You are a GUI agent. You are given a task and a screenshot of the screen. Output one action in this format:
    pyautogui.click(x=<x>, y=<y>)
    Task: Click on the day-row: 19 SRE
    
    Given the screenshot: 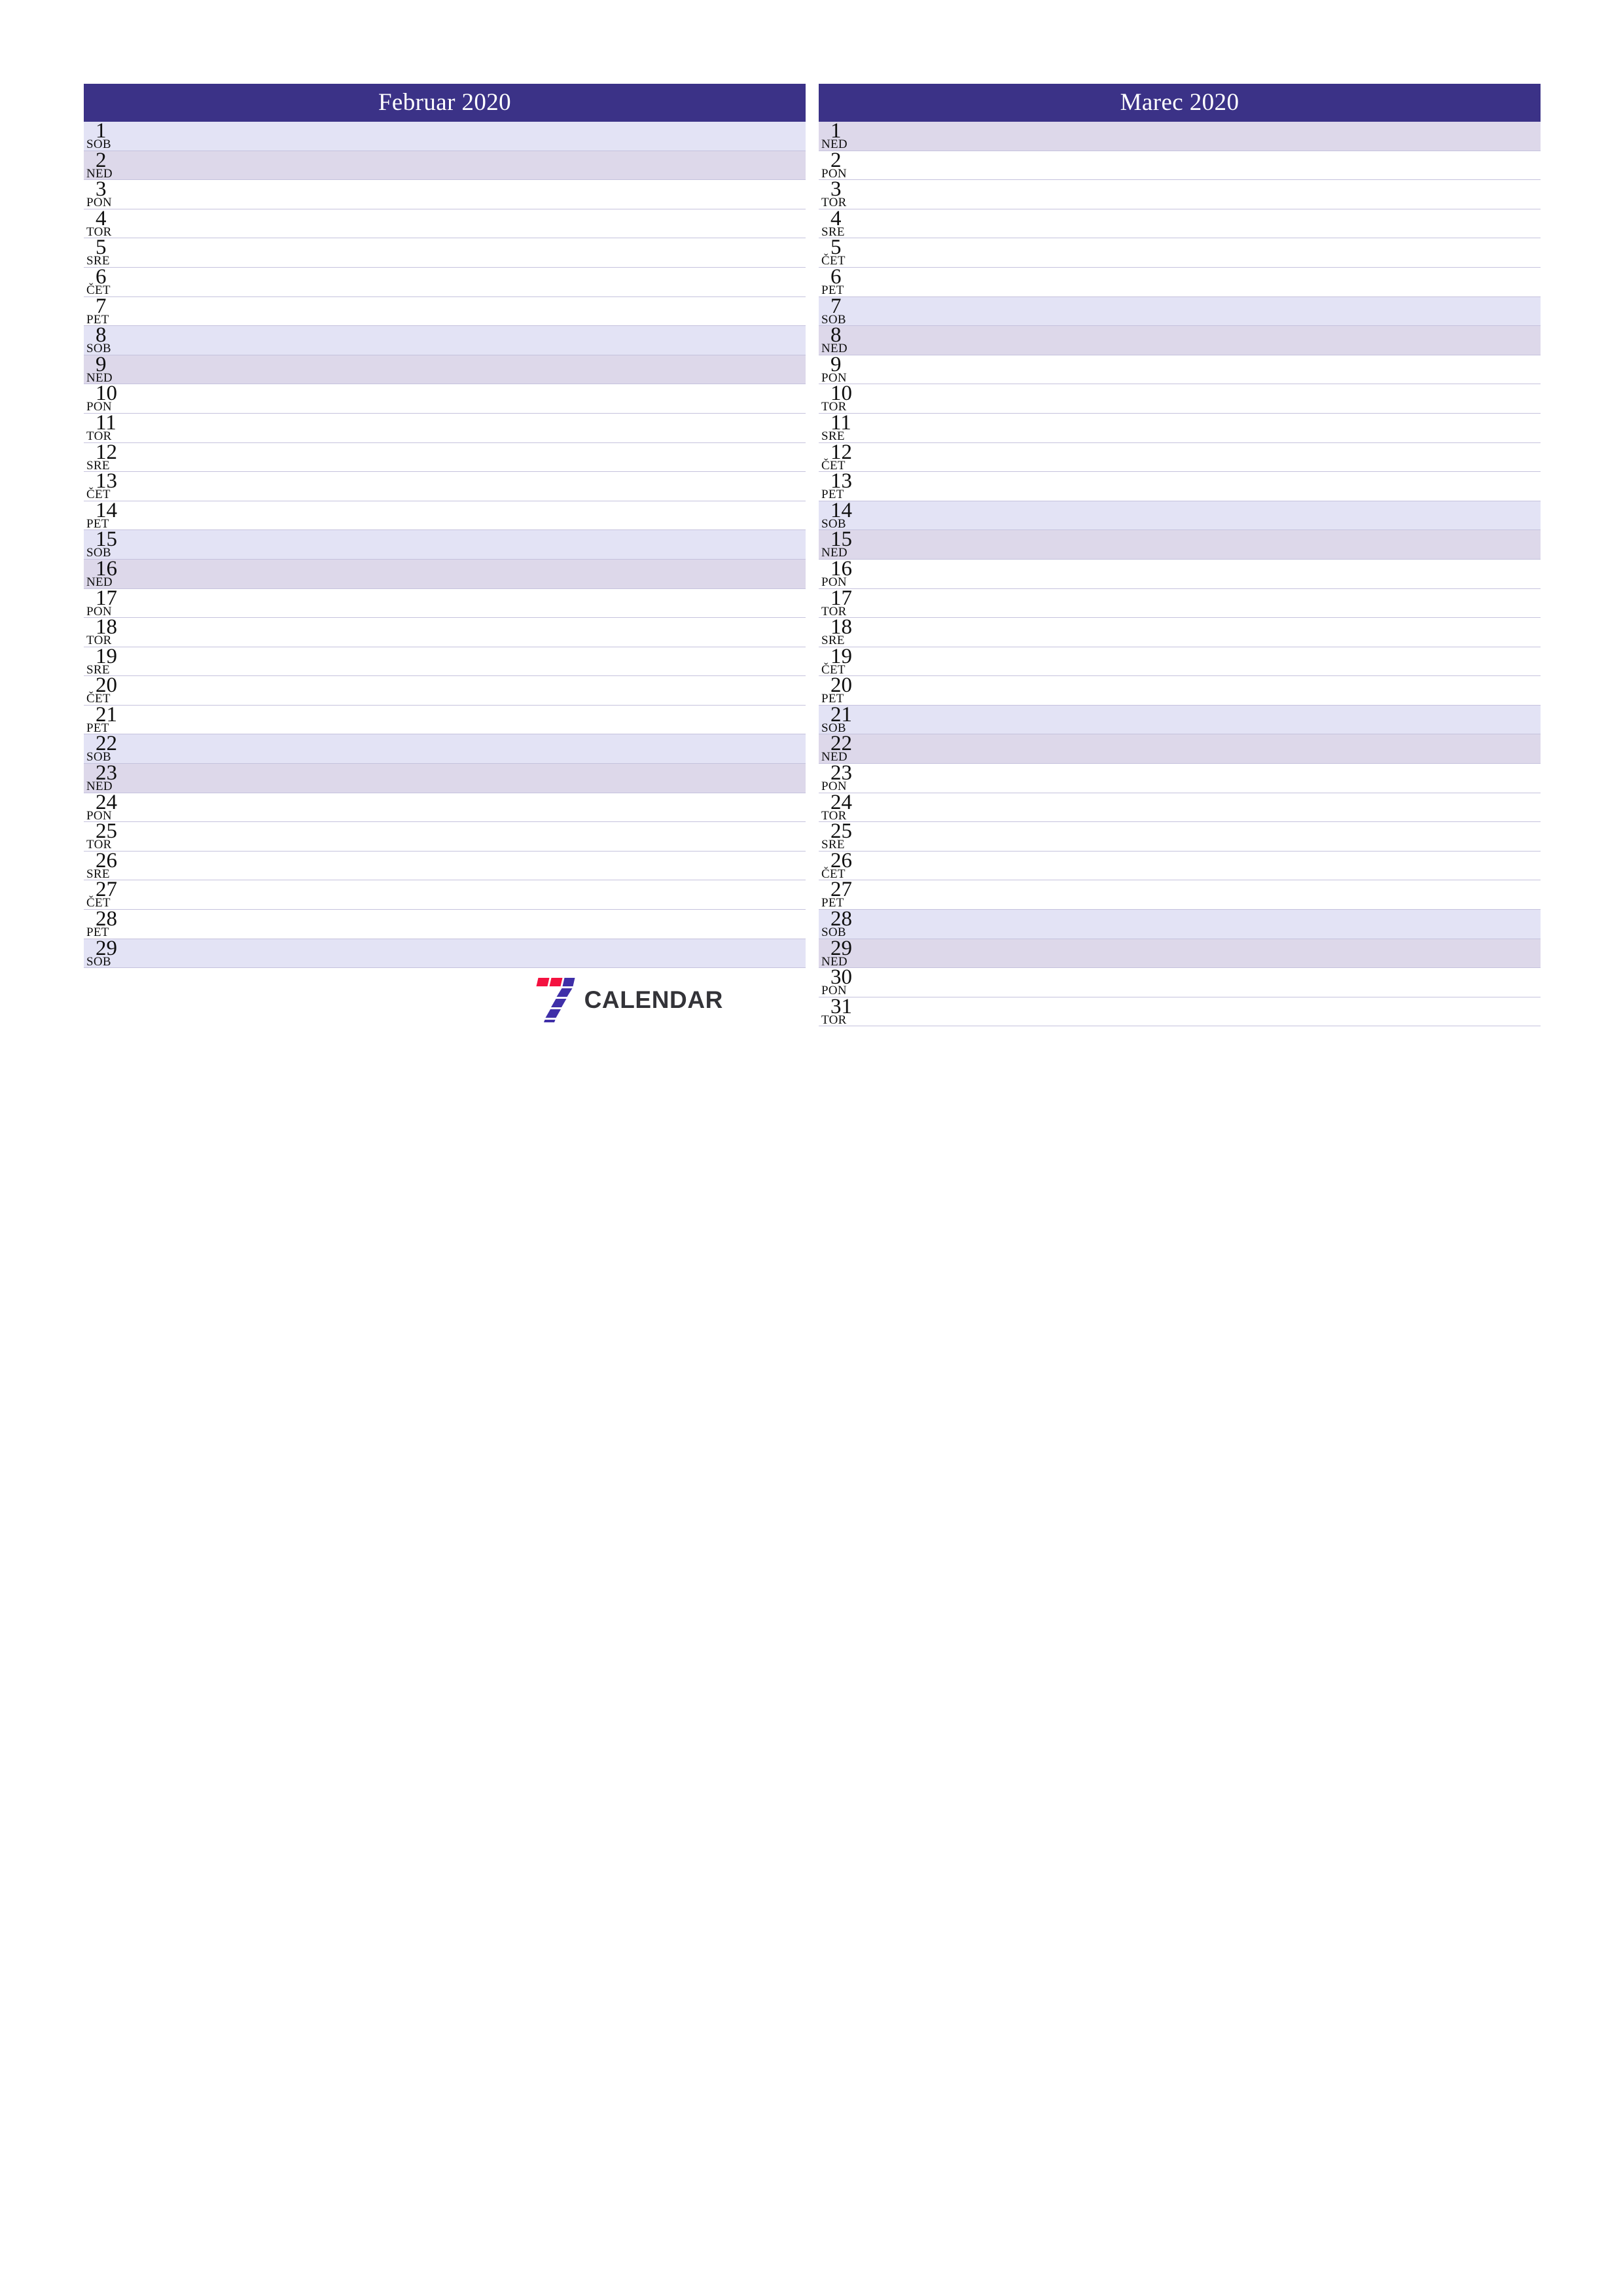 What is the action you would take?
    pyautogui.click(x=445, y=662)
    